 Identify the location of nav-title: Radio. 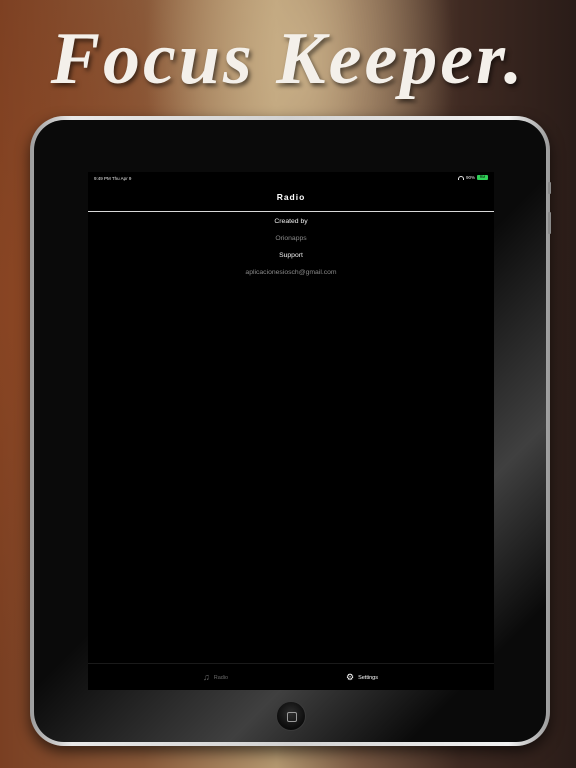
(291, 197).